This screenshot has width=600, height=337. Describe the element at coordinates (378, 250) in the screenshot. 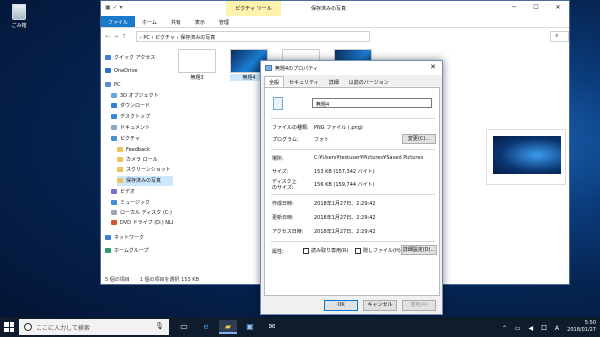

I see `hidden-checkbox: 隠しファイル(H)` at that location.